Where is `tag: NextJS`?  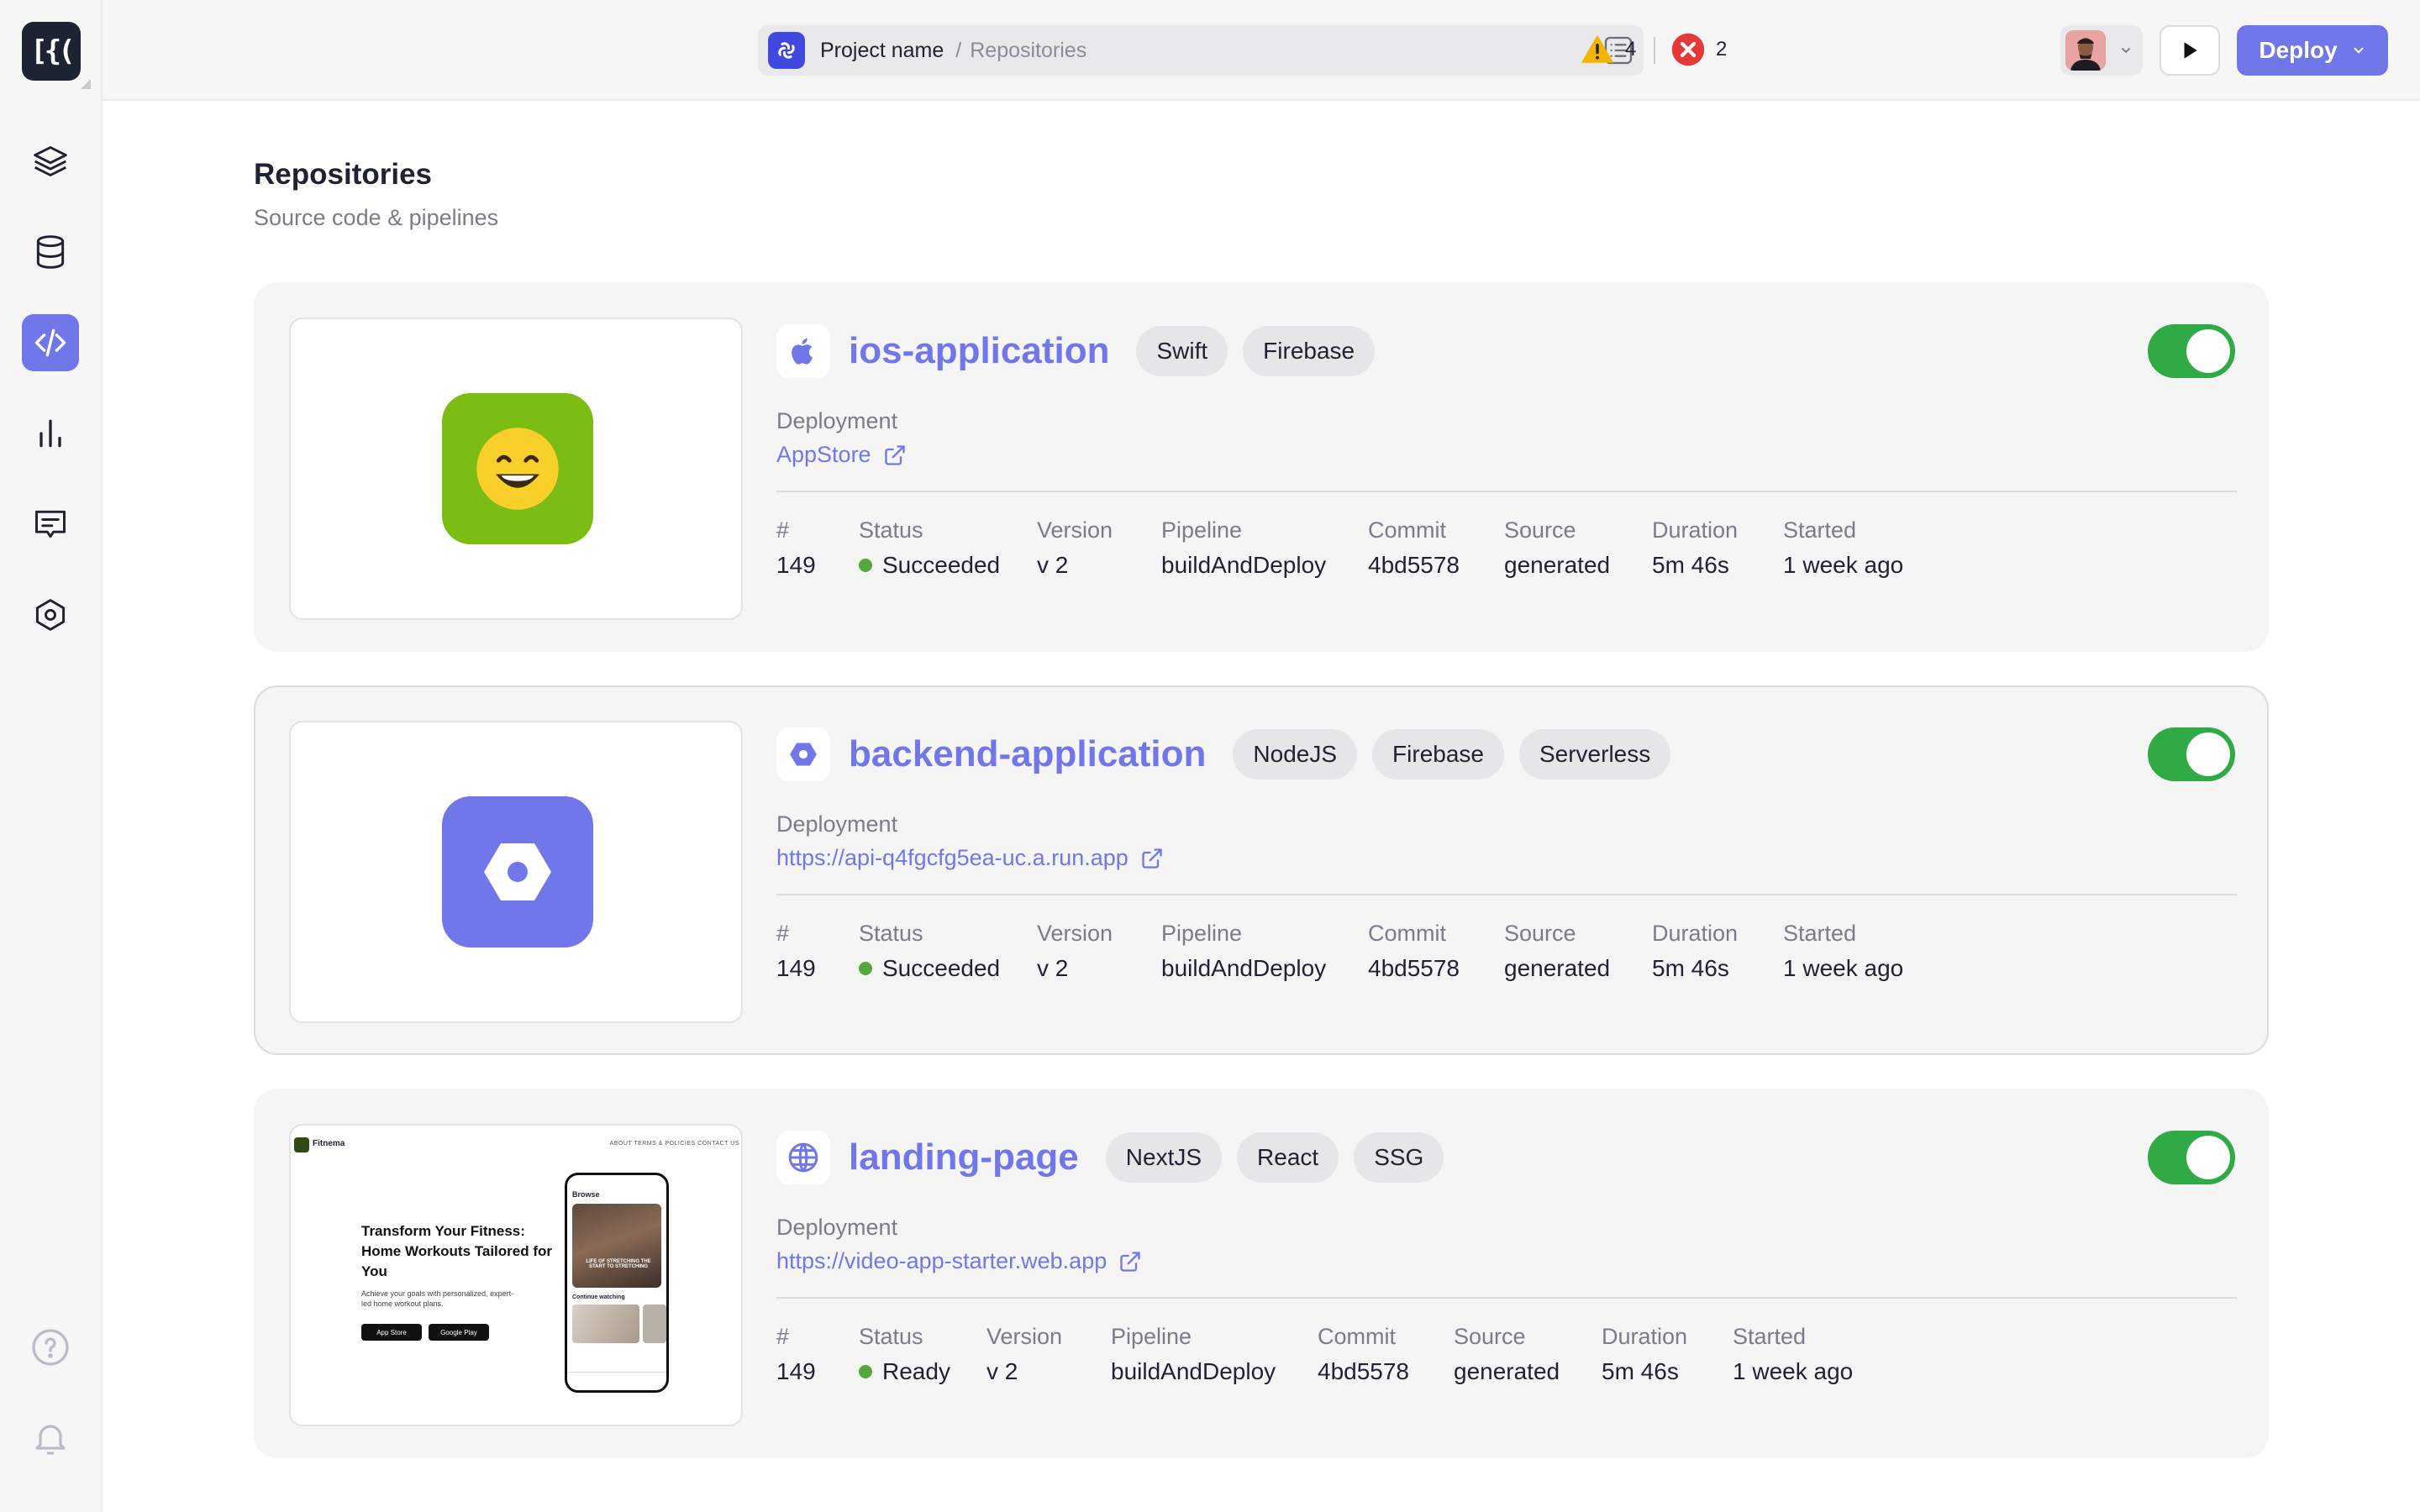 tag: NextJS is located at coordinates (1164, 1157).